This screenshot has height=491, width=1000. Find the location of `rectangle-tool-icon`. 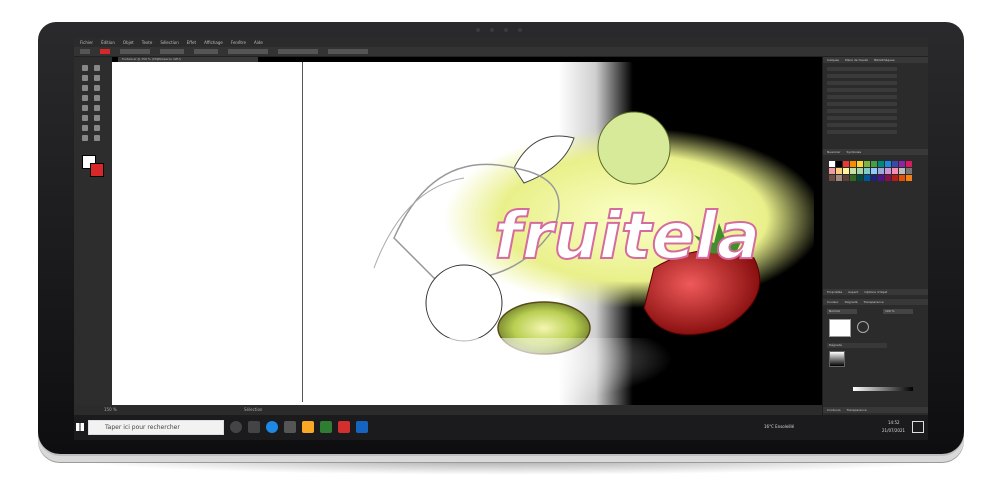

rectangle-tool-icon is located at coordinates (85, 98).